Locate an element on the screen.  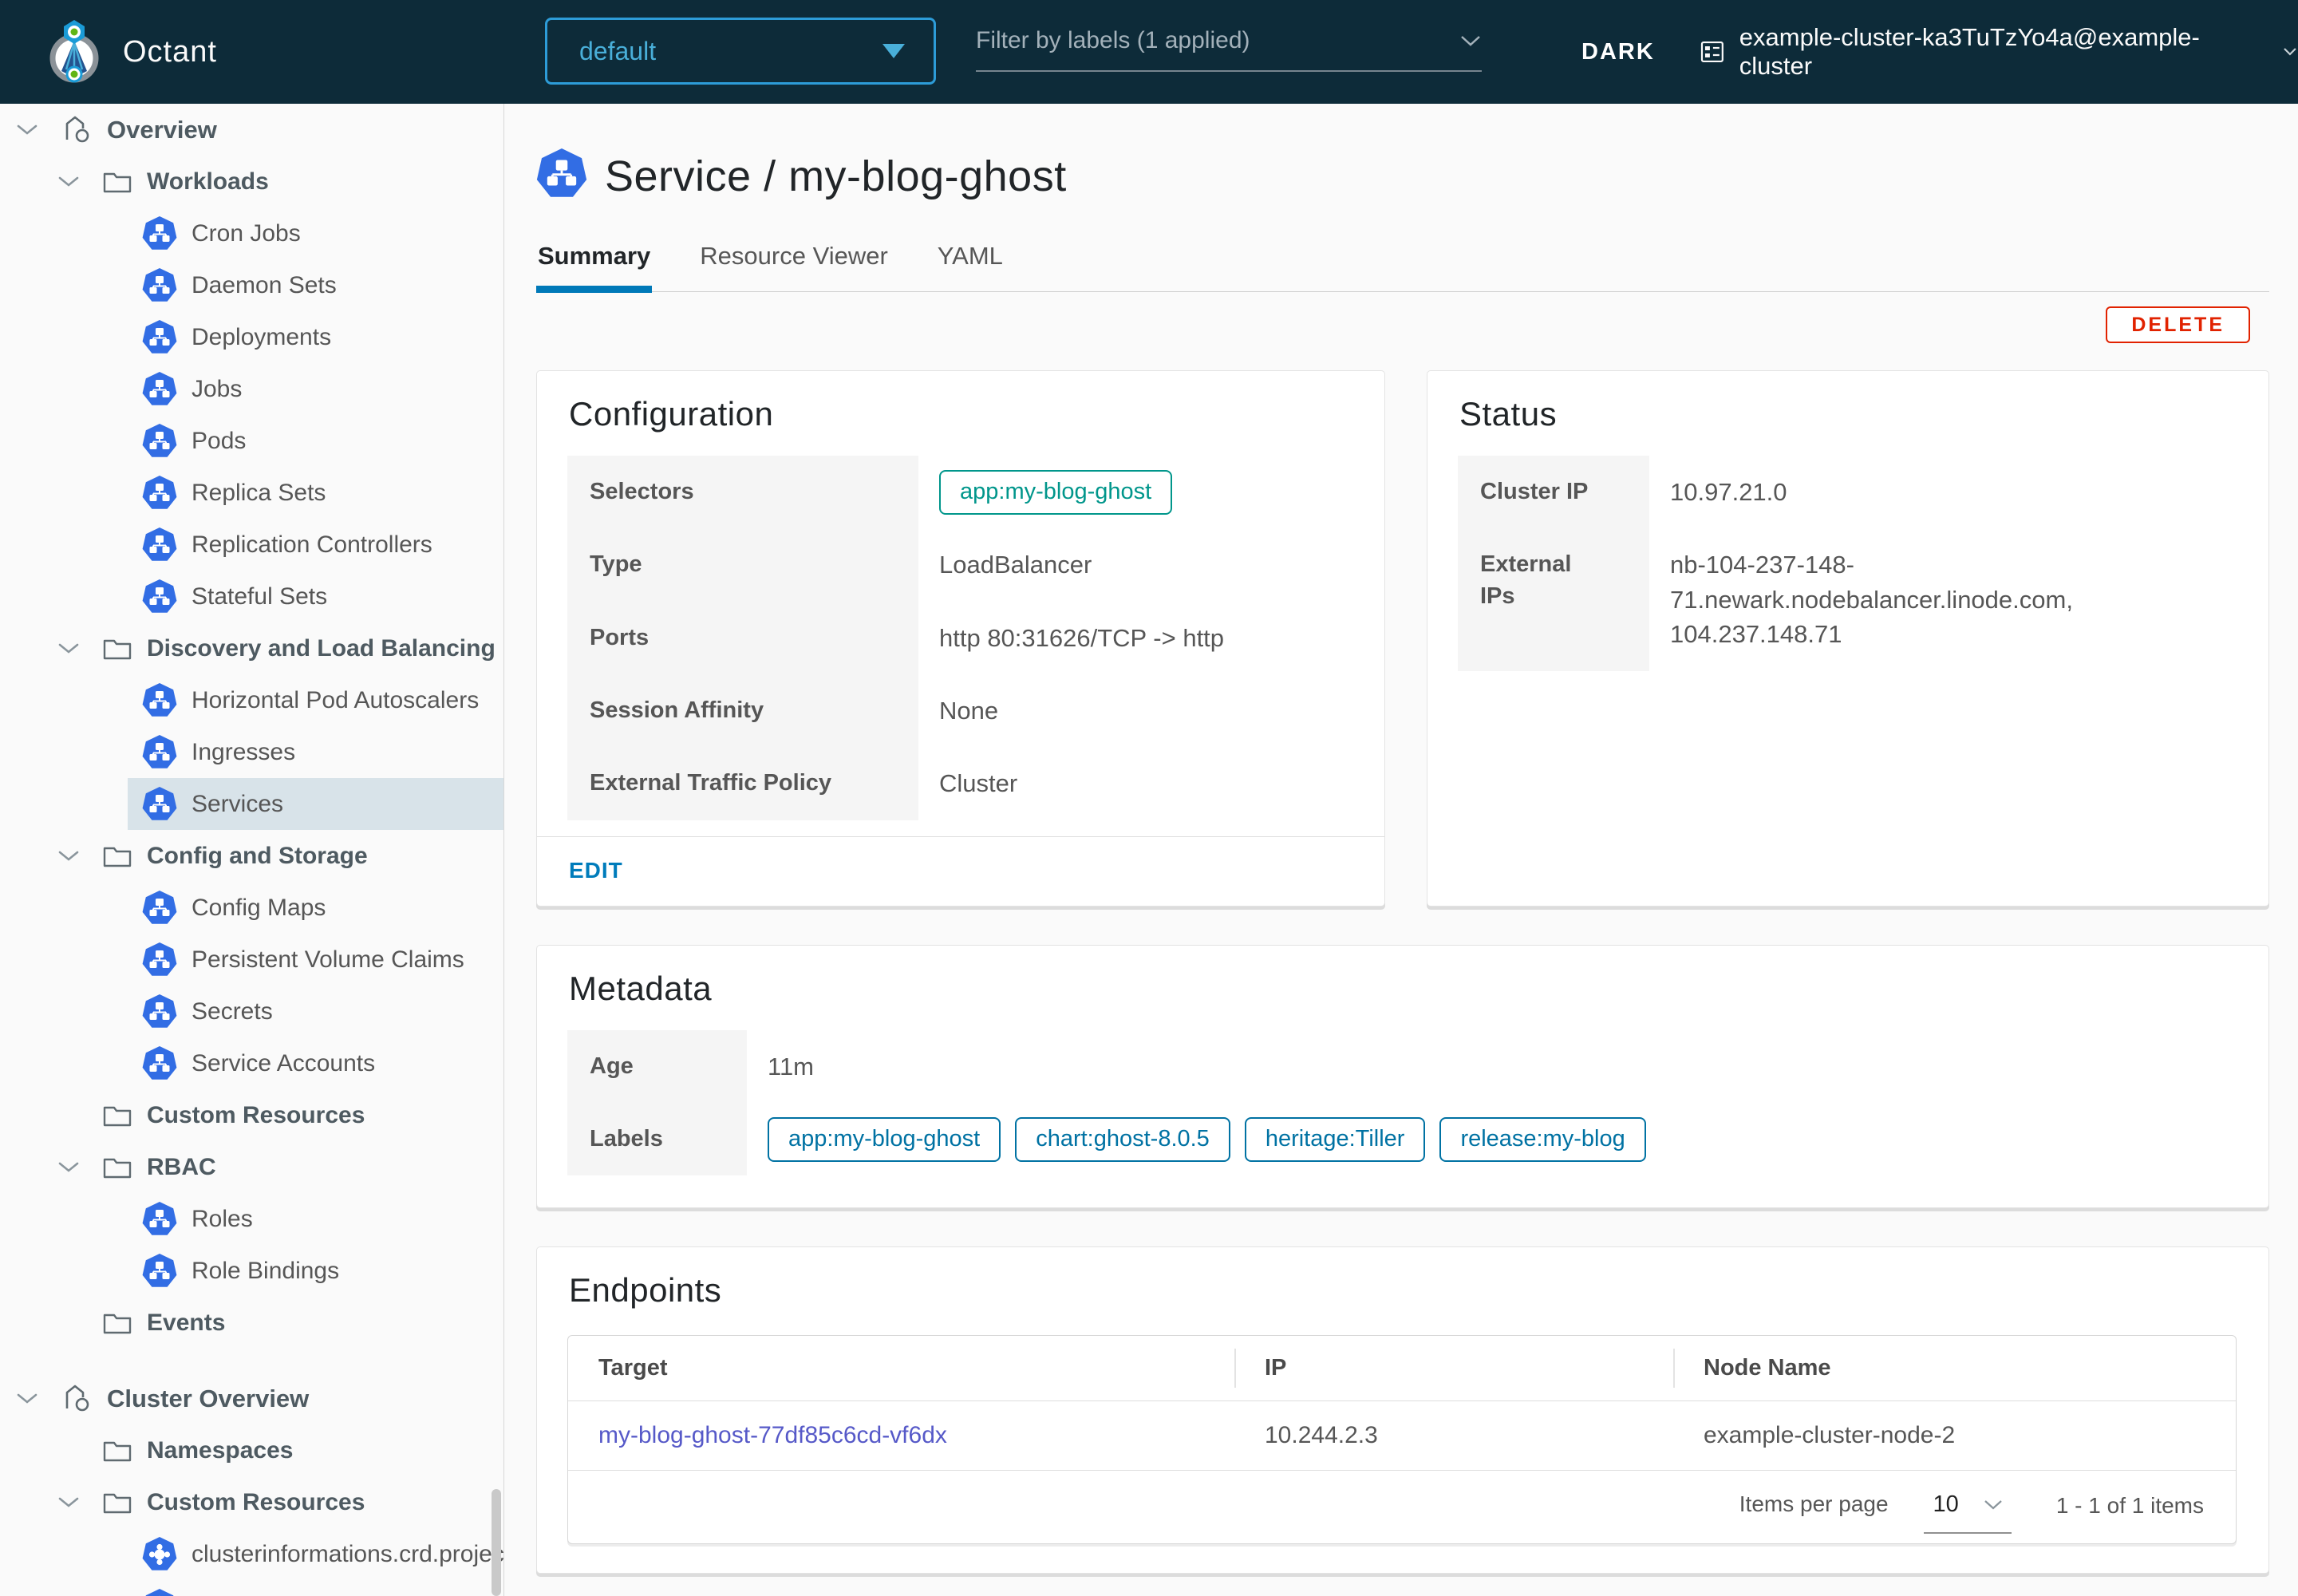
sidebar-item-deployments: Deployments is located at coordinates (251, 337).